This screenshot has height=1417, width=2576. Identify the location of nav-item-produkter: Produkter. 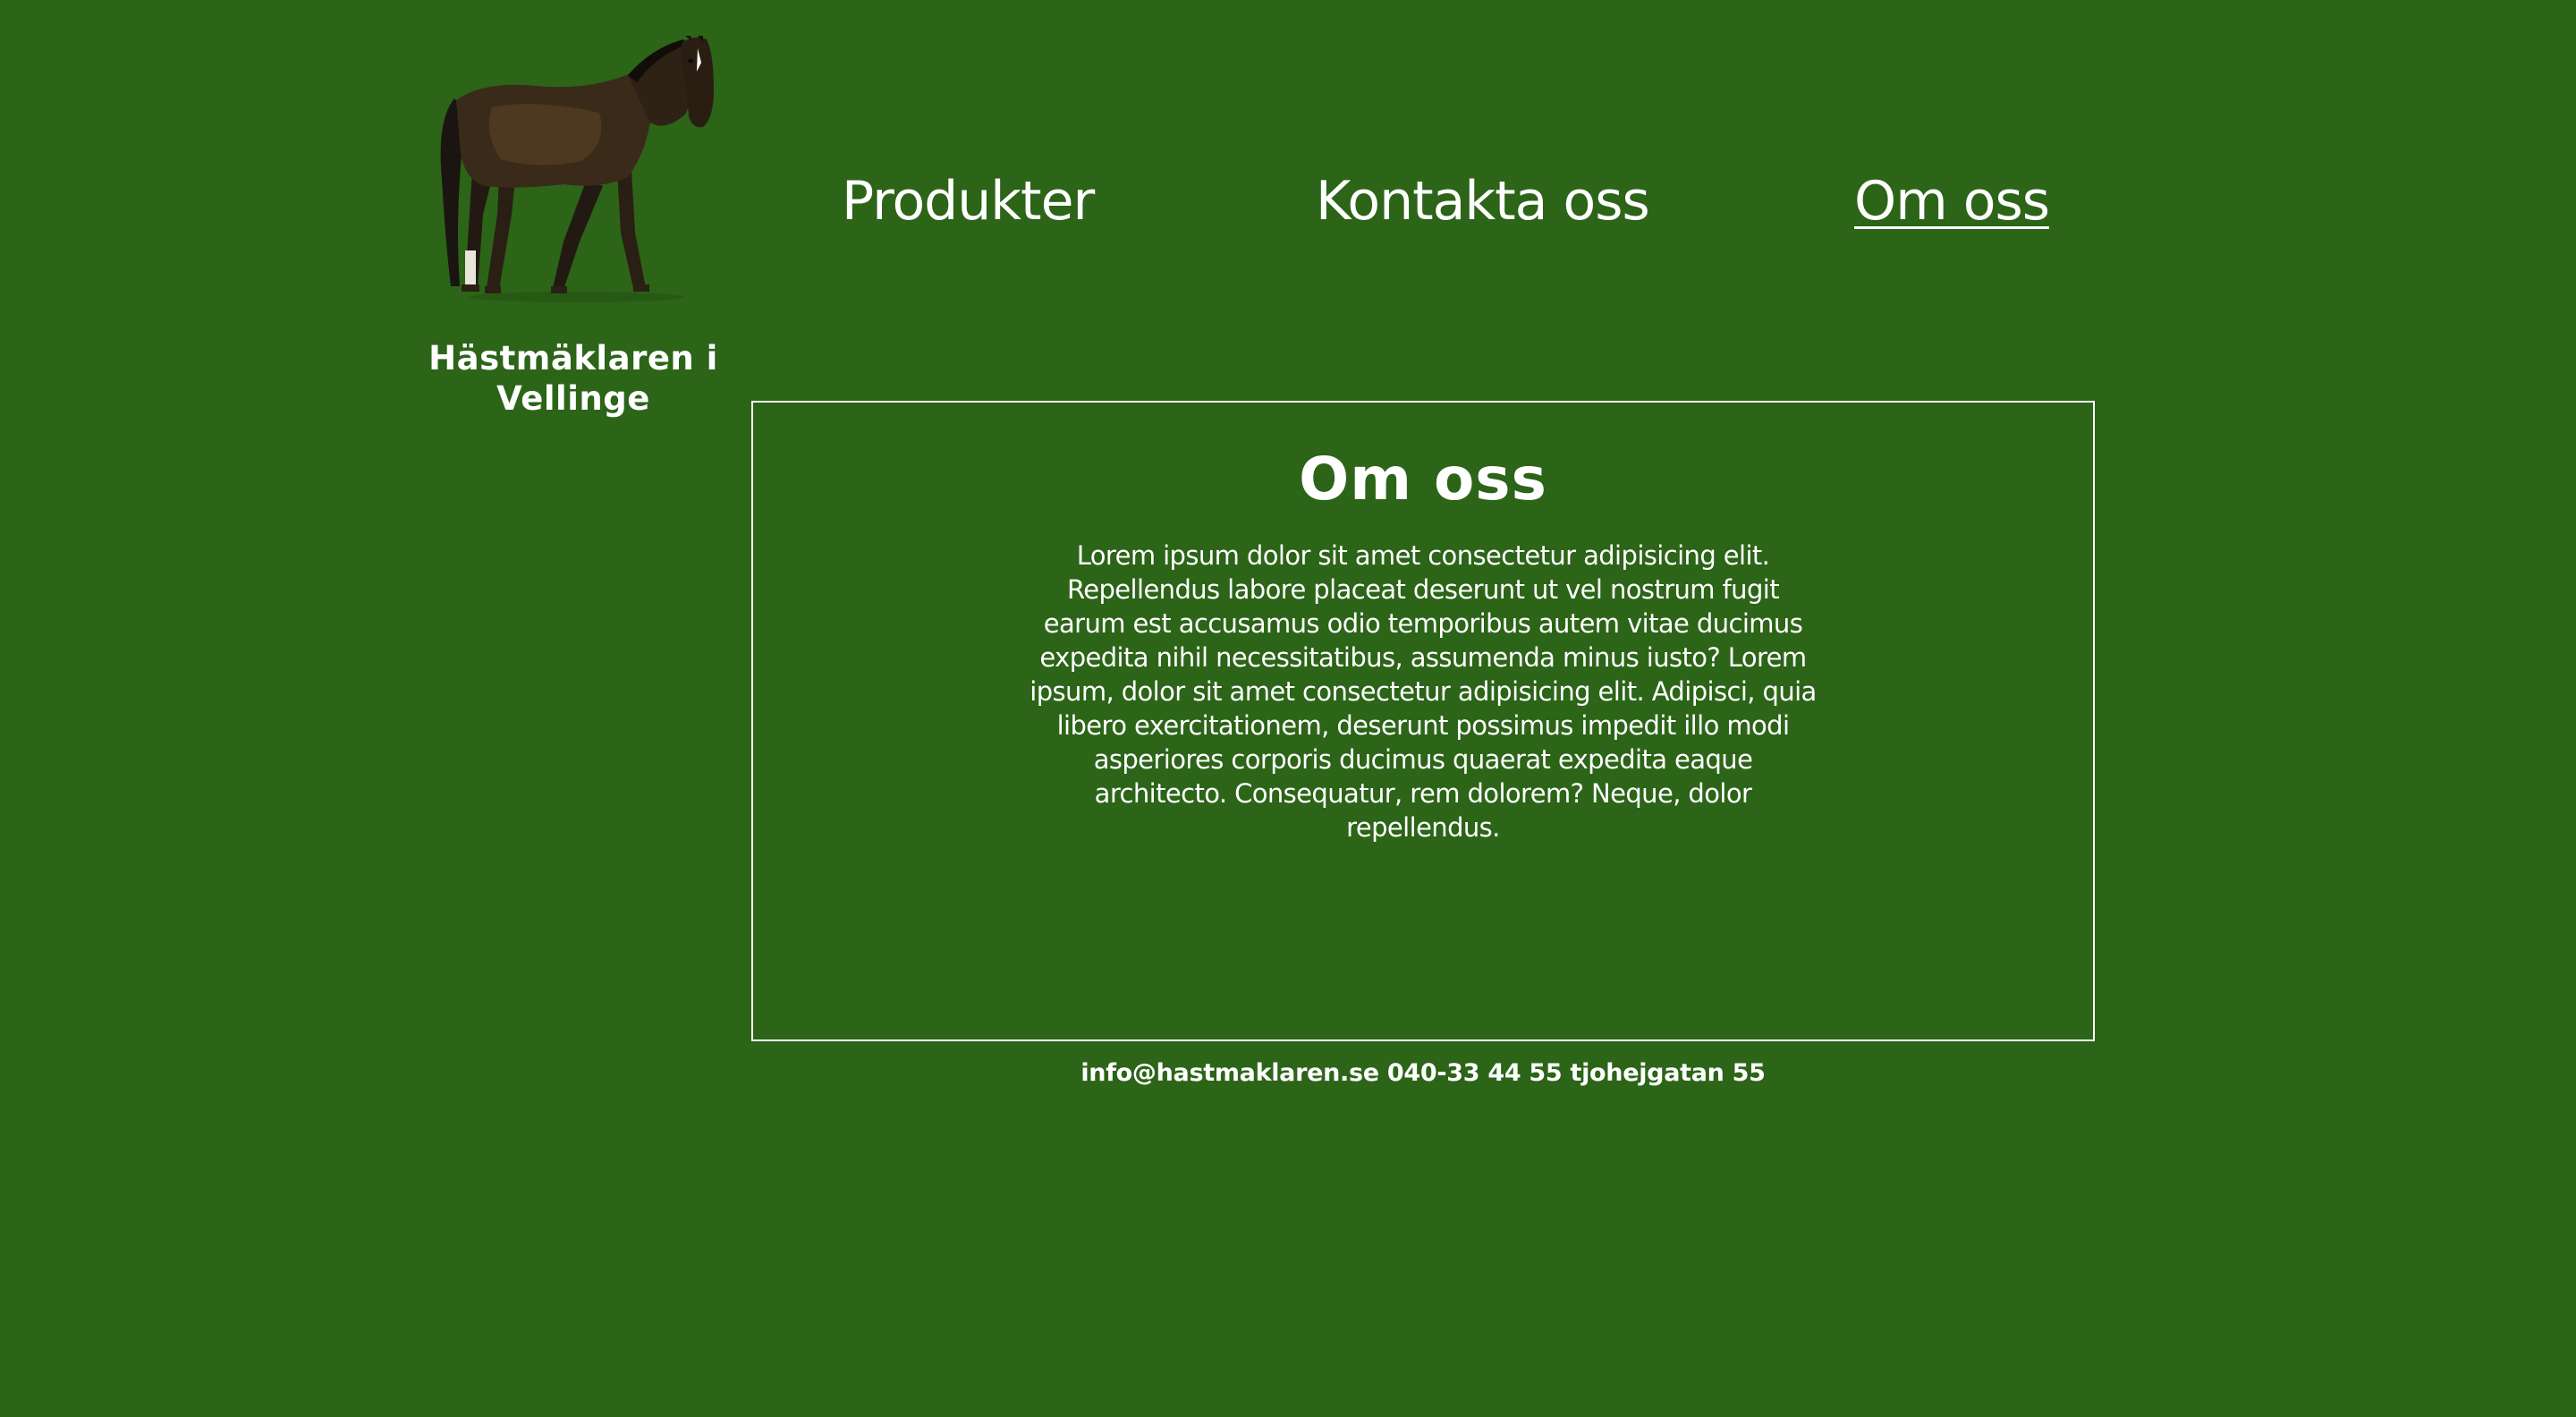
(968, 201).